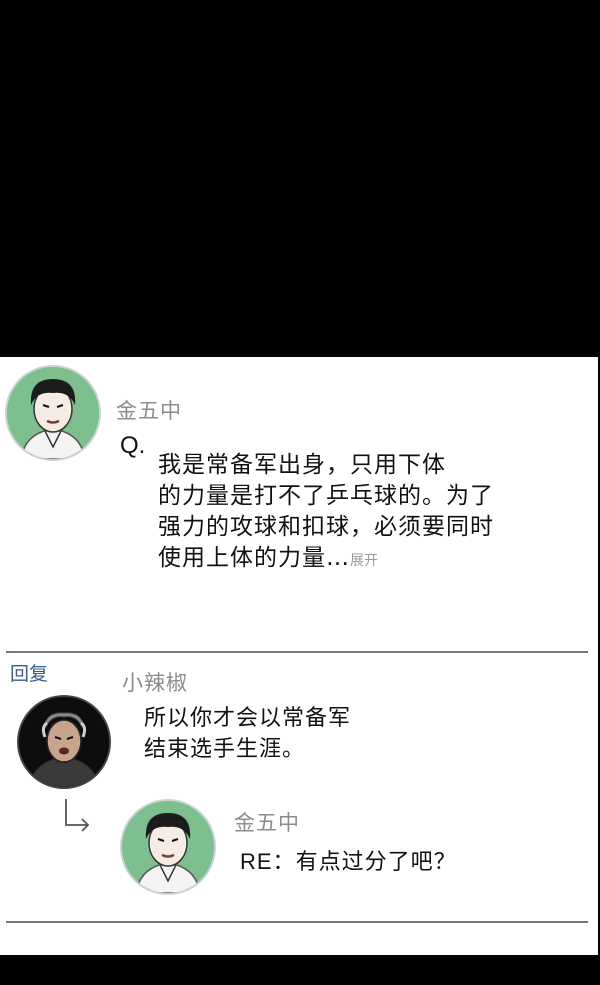 The image size is (600, 985). I want to click on older-man-avatar-icon, so click(64, 742).